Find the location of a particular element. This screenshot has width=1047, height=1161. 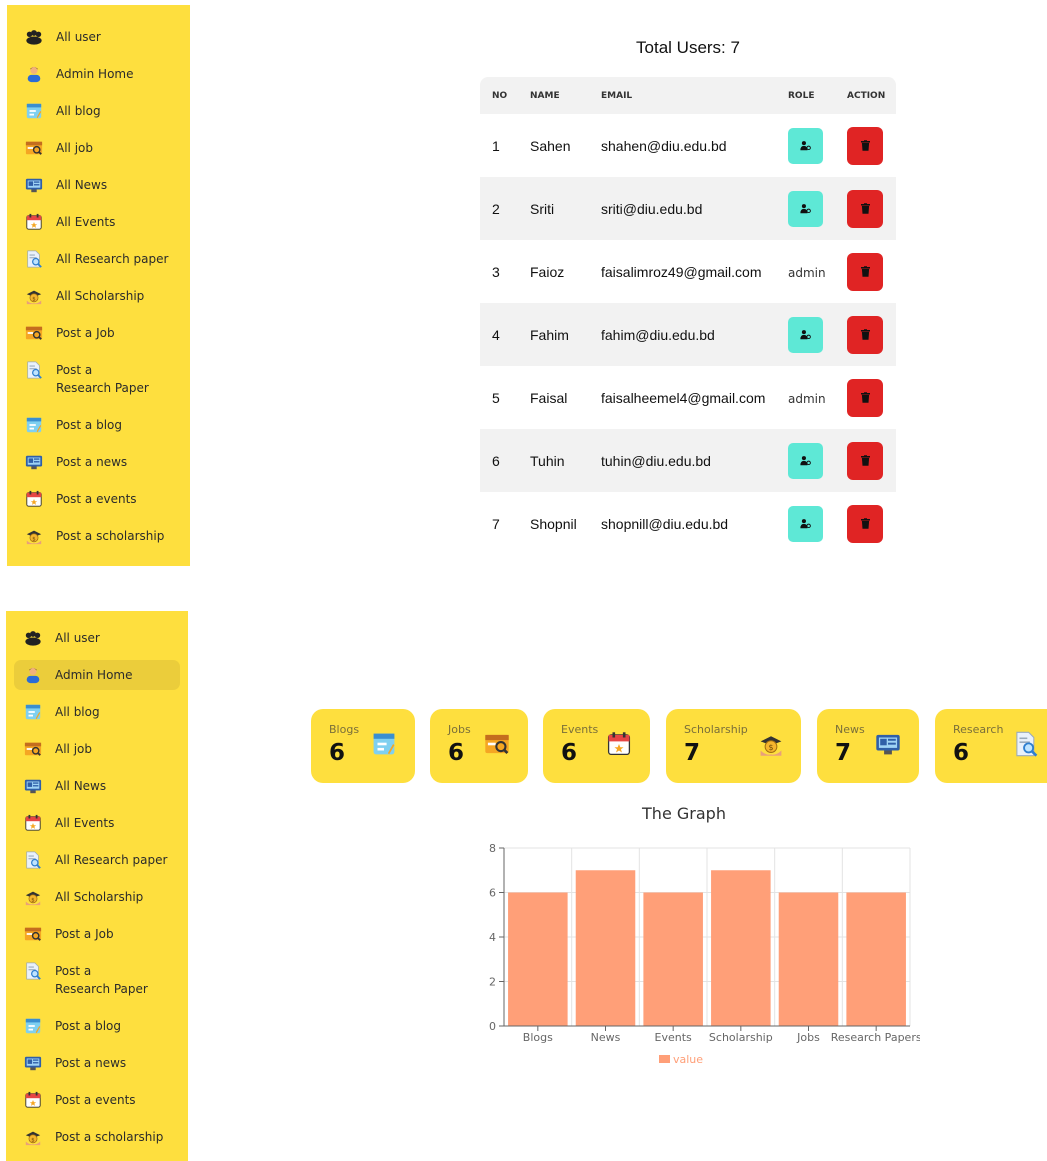

cell-no: 4 is located at coordinates (499, 334).